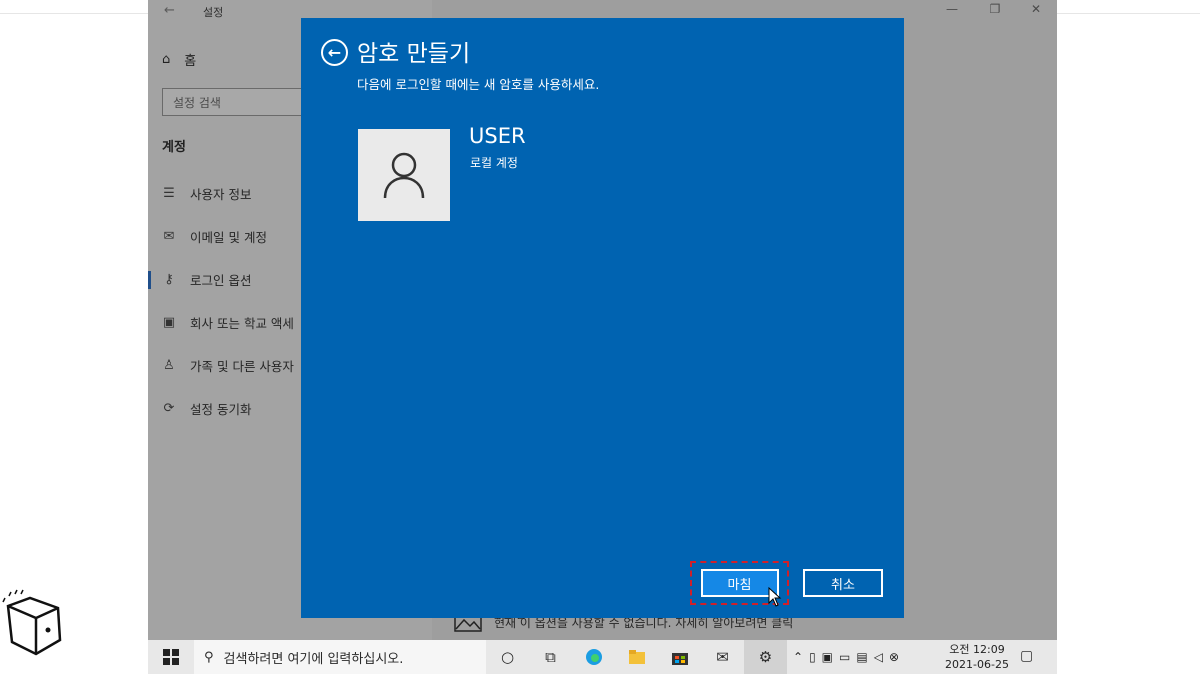 Image resolution: width=1200 pixels, height=674 pixels. What do you see at coordinates (242, 323) in the screenshot?
I see `sidebar-item-label: 회사 또는 학교 액세` at bounding box center [242, 323].